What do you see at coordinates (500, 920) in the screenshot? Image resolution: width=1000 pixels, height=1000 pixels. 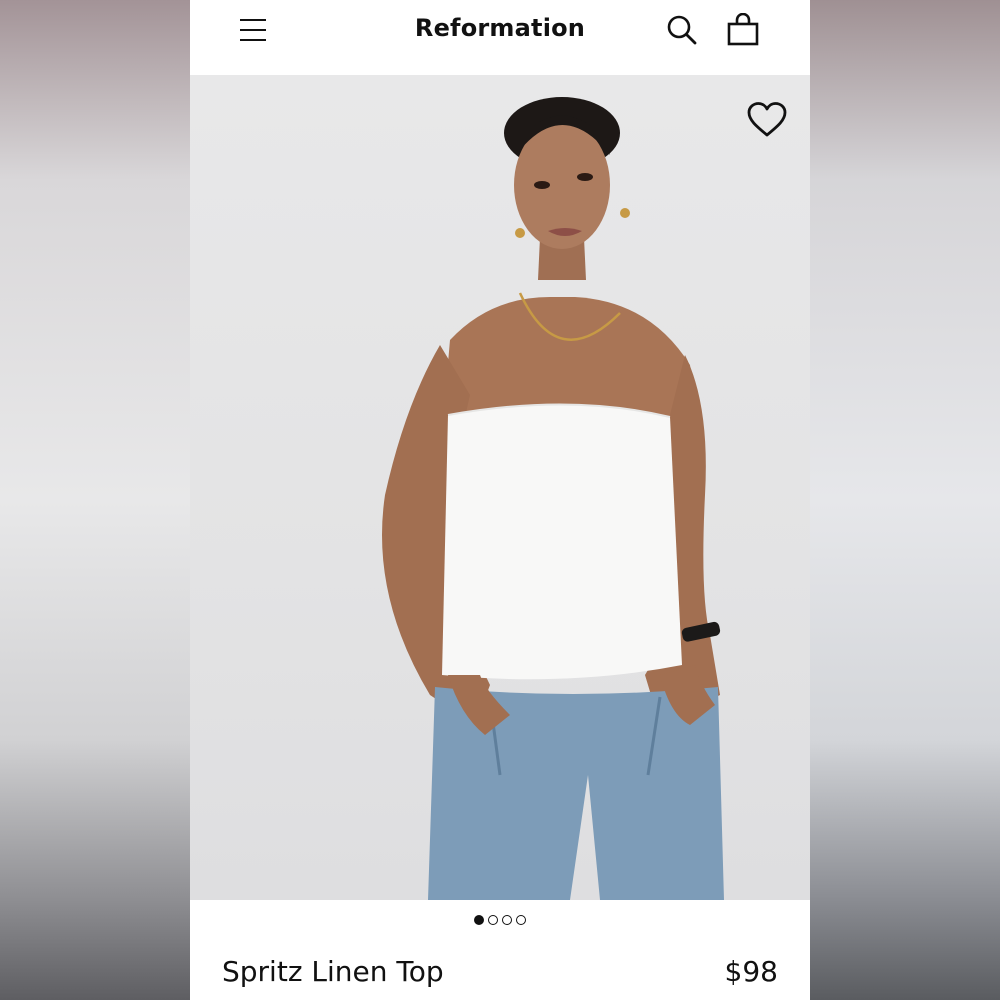 I see `carousel-indicator` at bounding box center [500, 920].